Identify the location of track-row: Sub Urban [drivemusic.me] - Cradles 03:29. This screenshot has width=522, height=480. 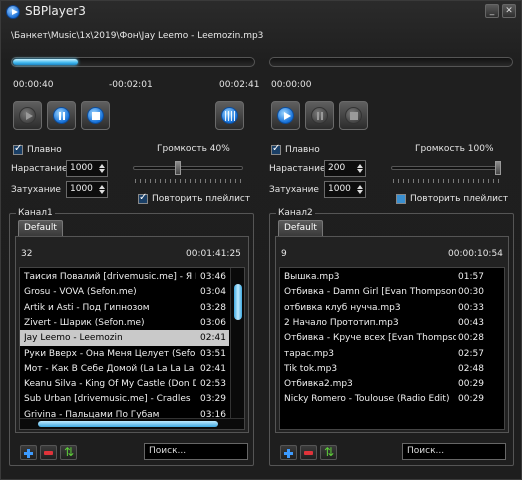
(124, 399).